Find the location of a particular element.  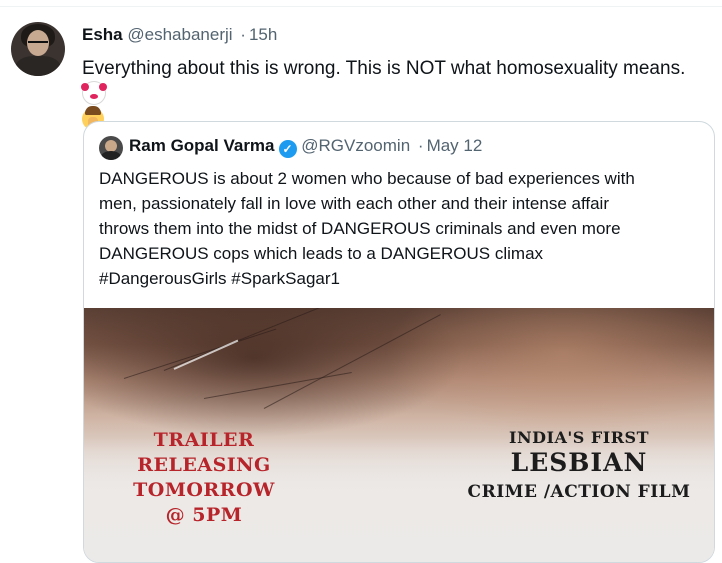

poster-right-line-2: LESBIAN is located at coordinates (579, 462).